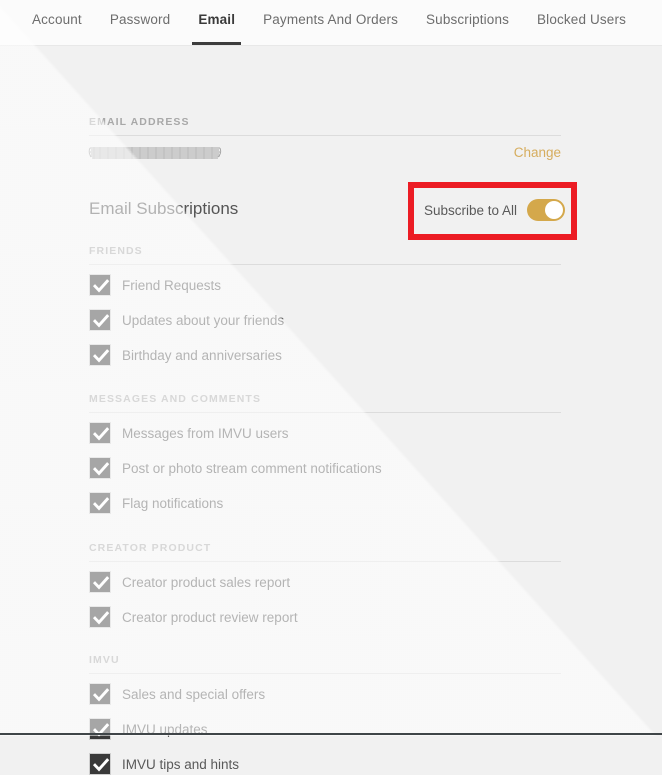 The width and height of the screenshot is (662, 775). Describe the element at coordinates (173, 503) in the screenshot. I see `subscription-label: Flag notifications` at that location.